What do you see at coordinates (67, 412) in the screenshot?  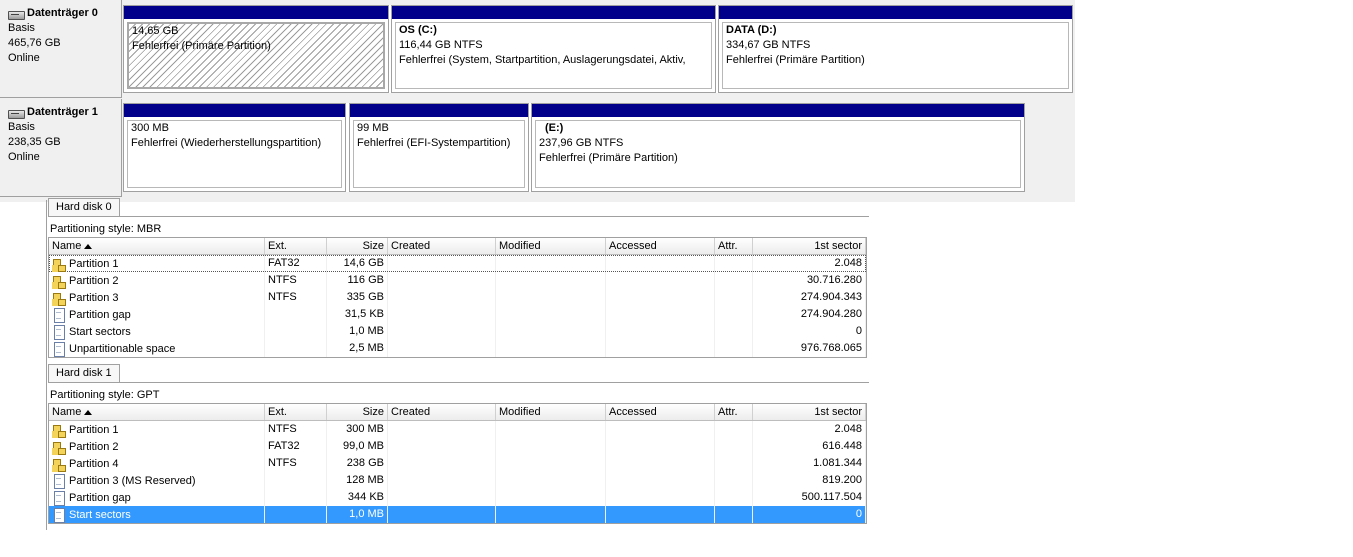 I see `column-name-label: Name` at bounding box center [67, 412].